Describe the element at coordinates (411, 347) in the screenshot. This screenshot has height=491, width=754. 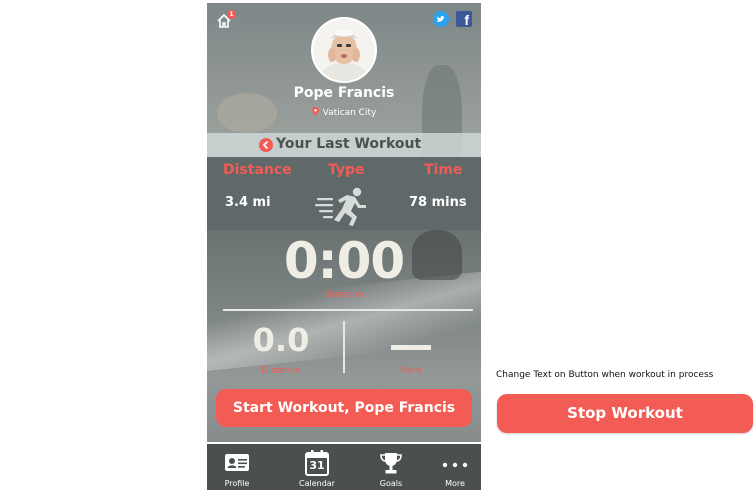
I see `pace-placeholder-dash` at that location.